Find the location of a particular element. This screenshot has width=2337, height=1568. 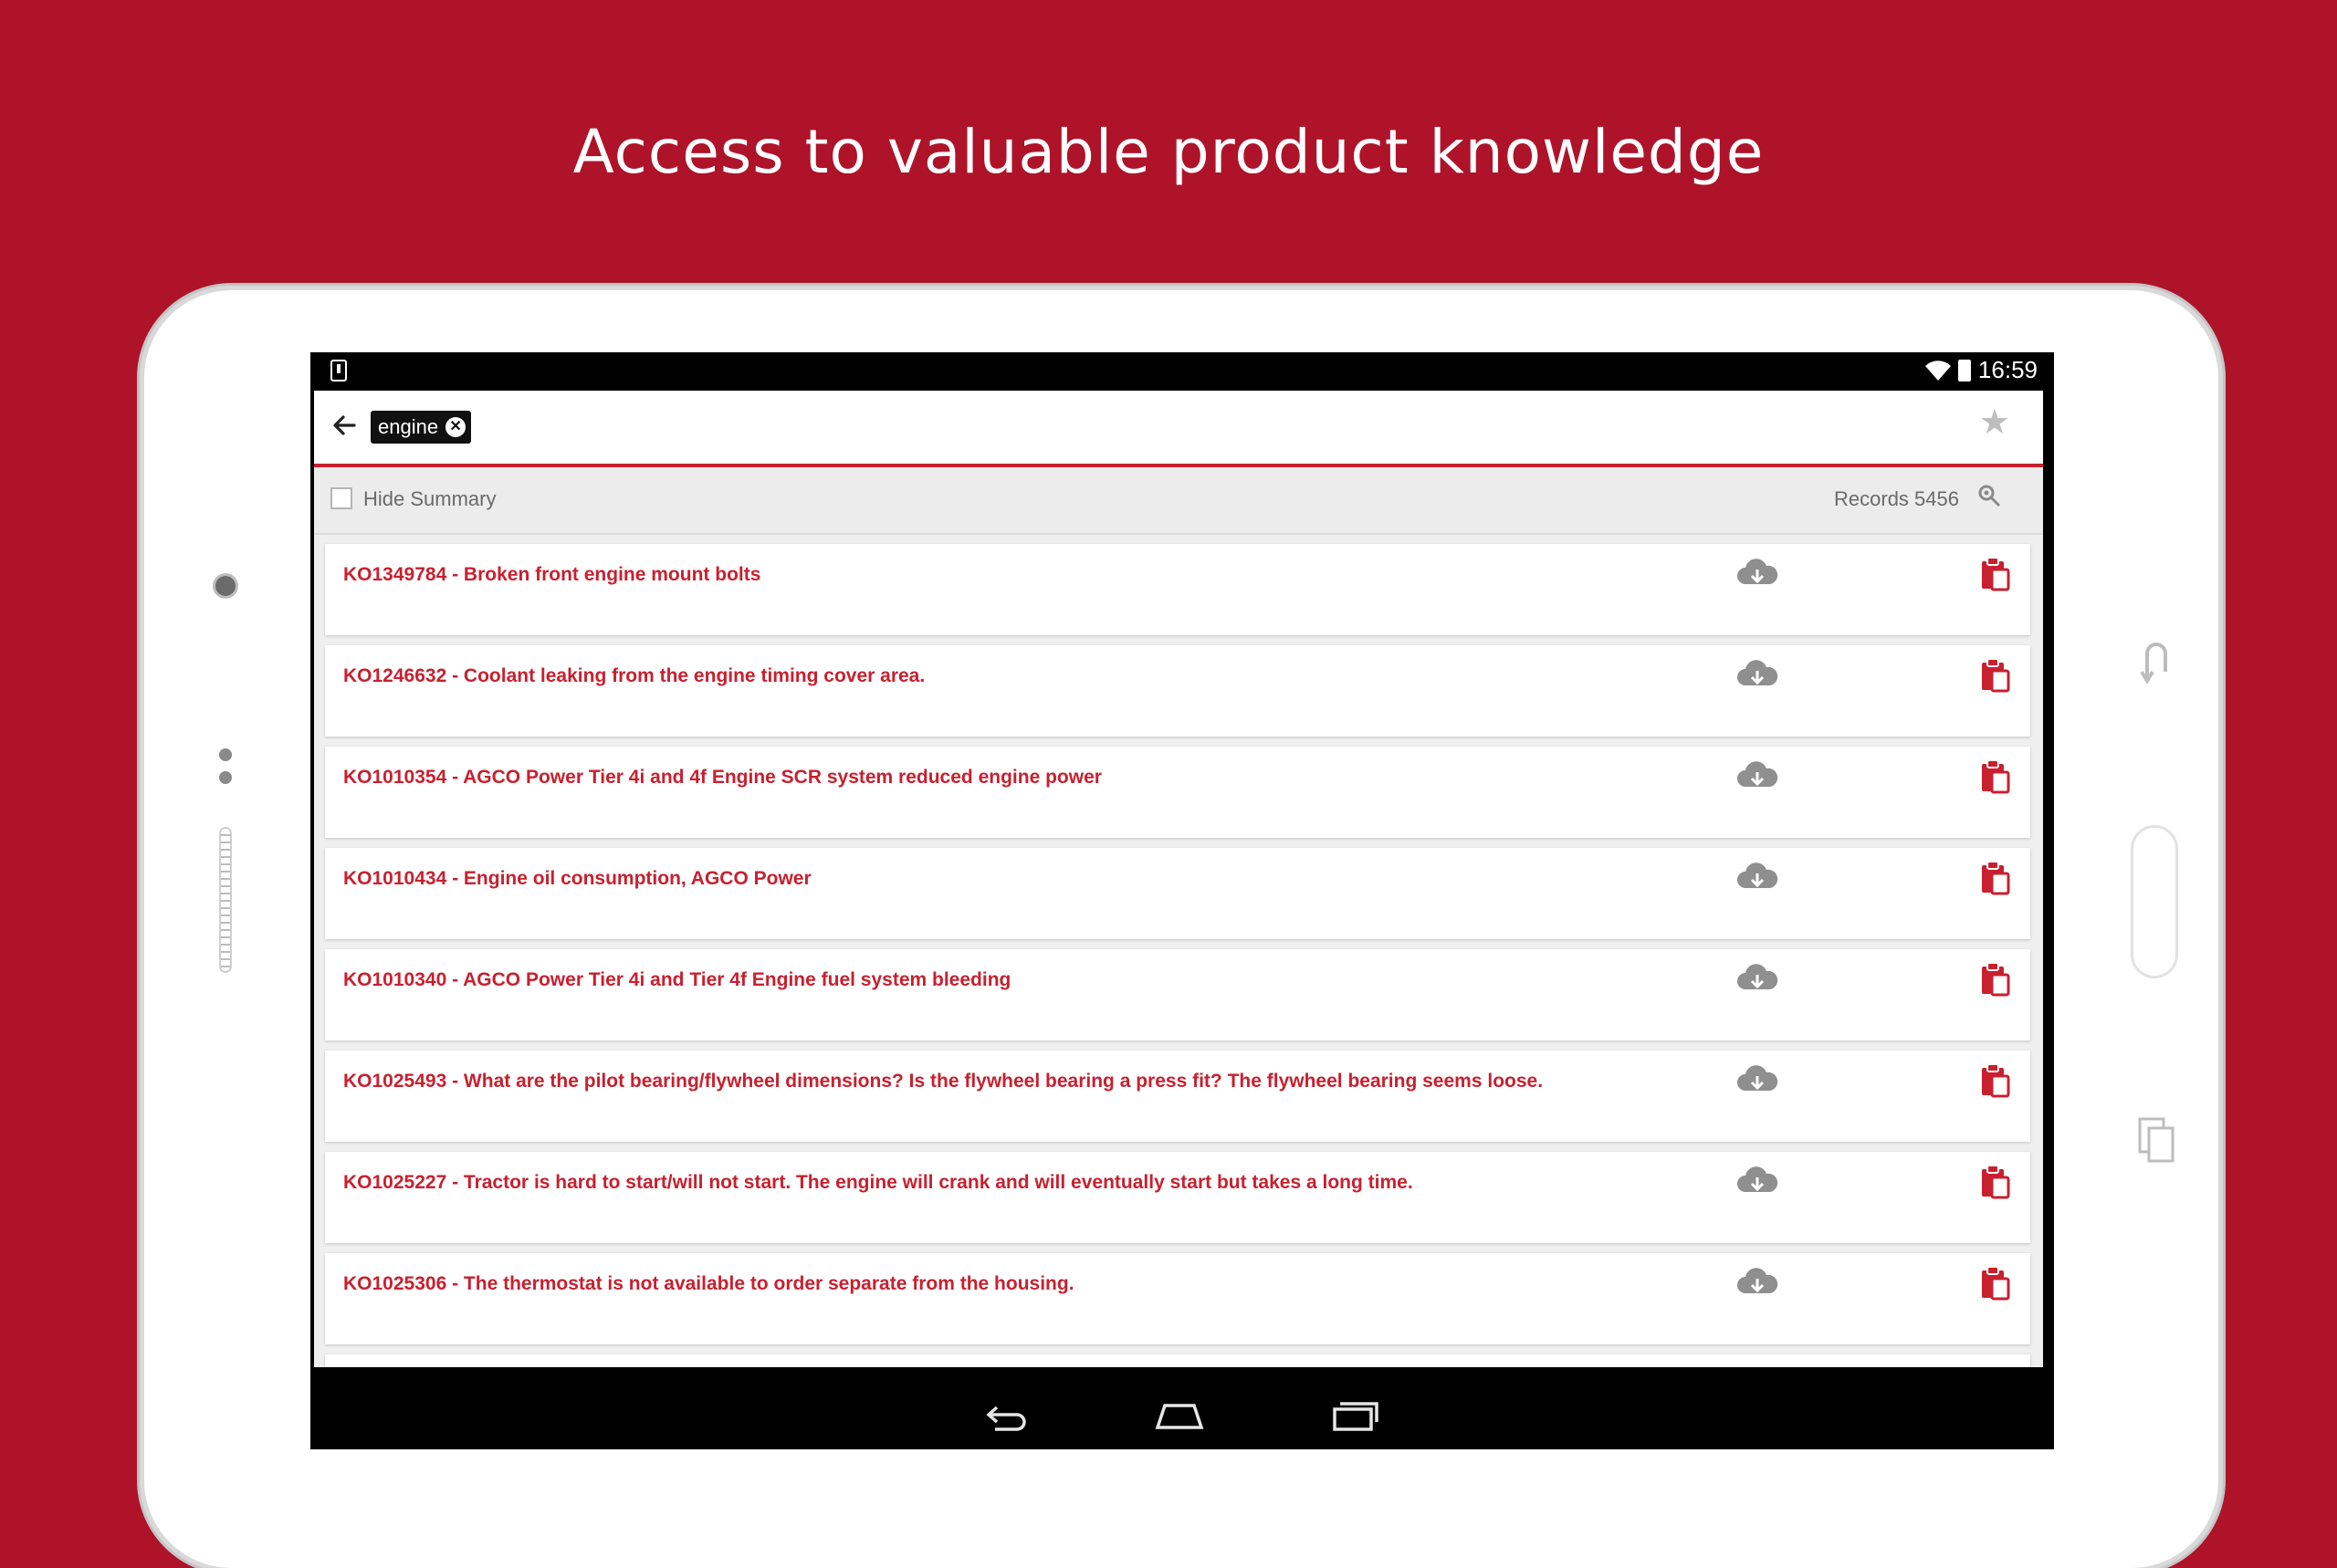

wifi-icon is located at coordinates (1937, 370).